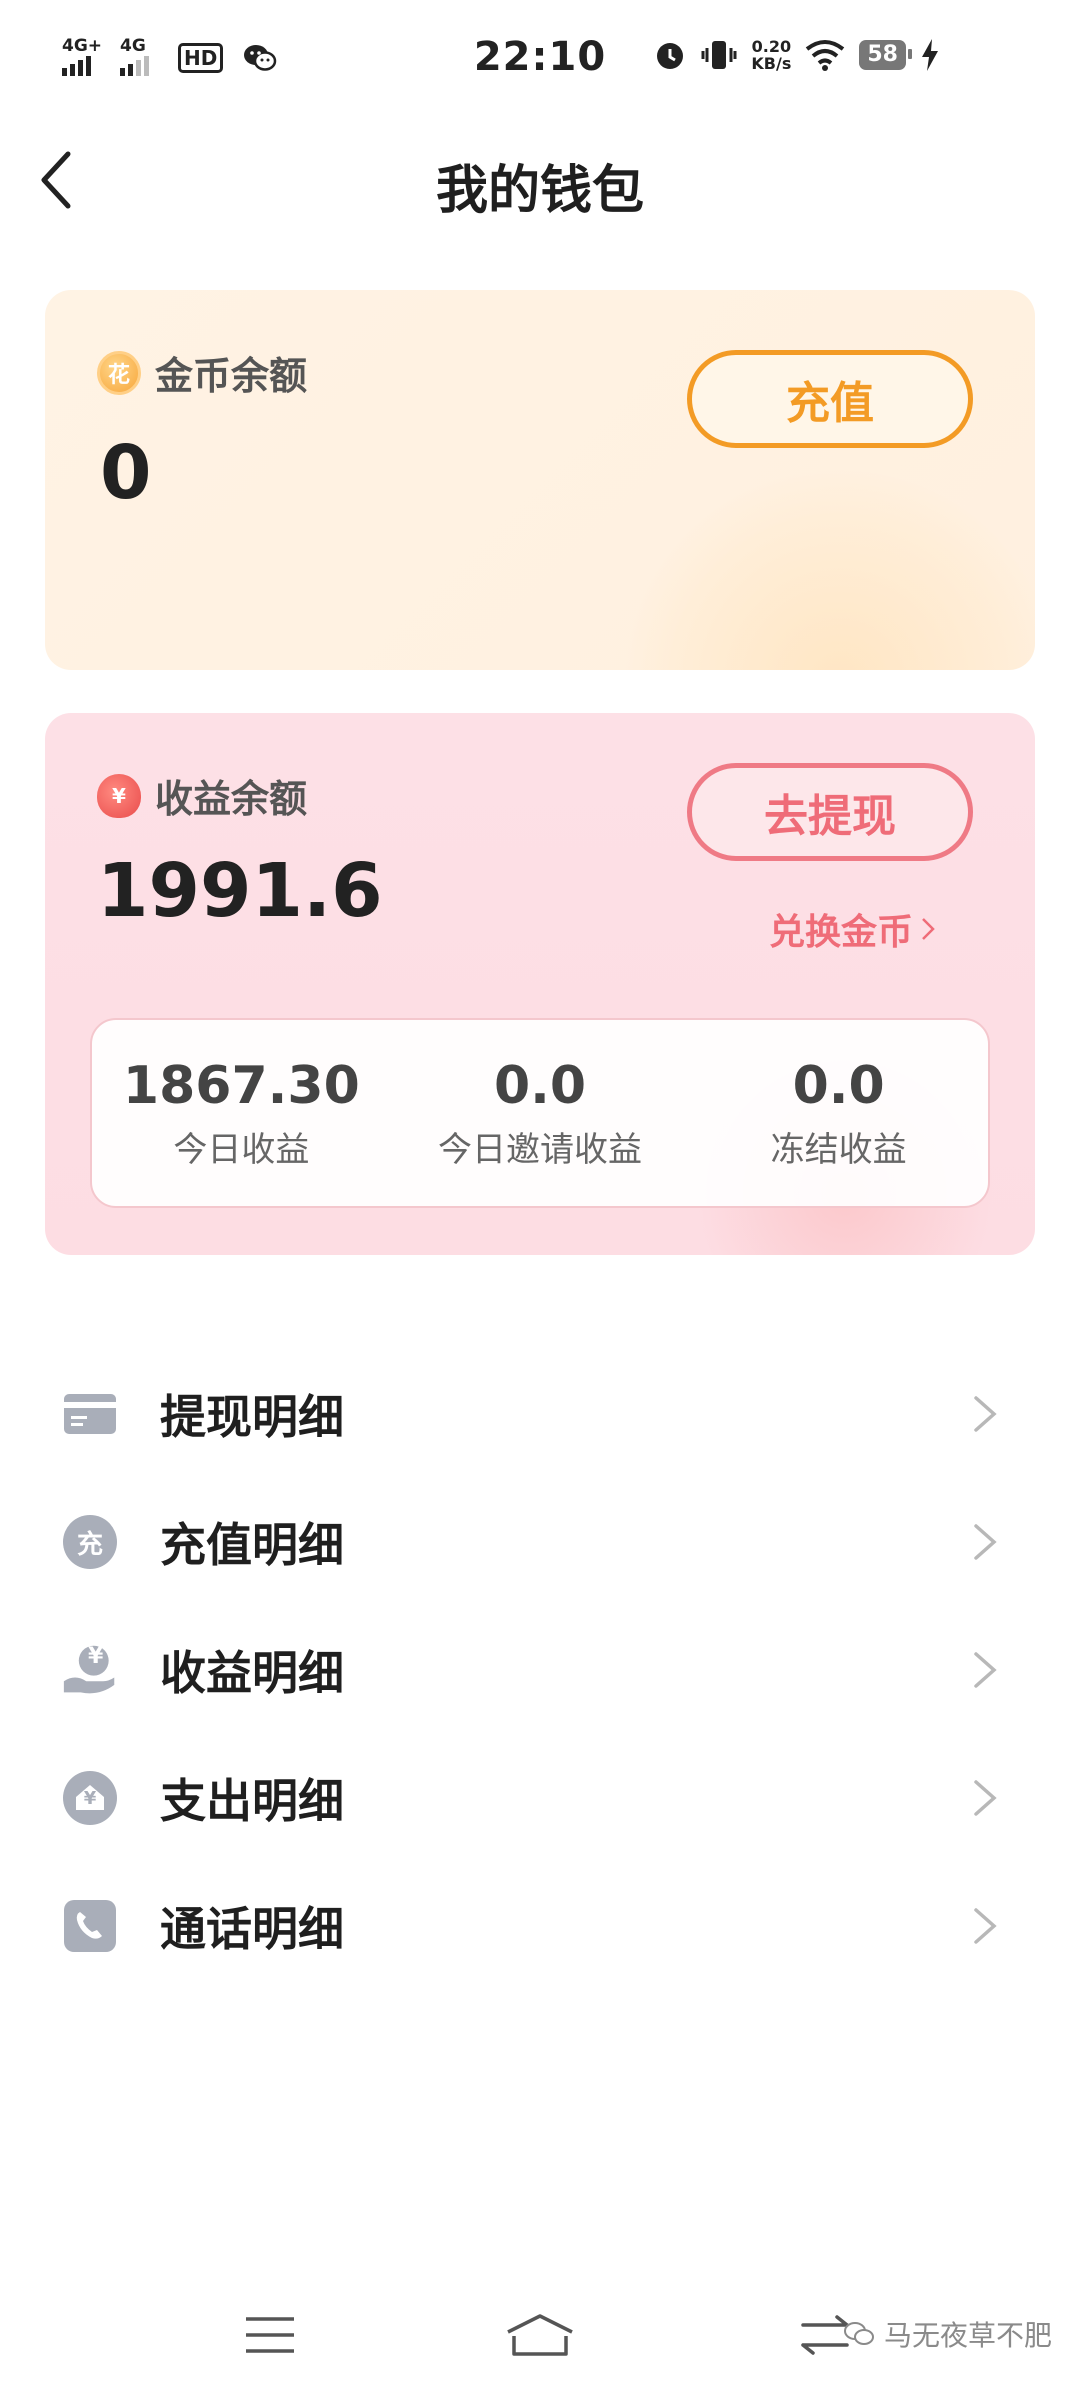 Image resolution: width=1080 pixels, height=2400 pixels. I want to click on watermark-text: 马无夜草不肥, so click(967, 2335).